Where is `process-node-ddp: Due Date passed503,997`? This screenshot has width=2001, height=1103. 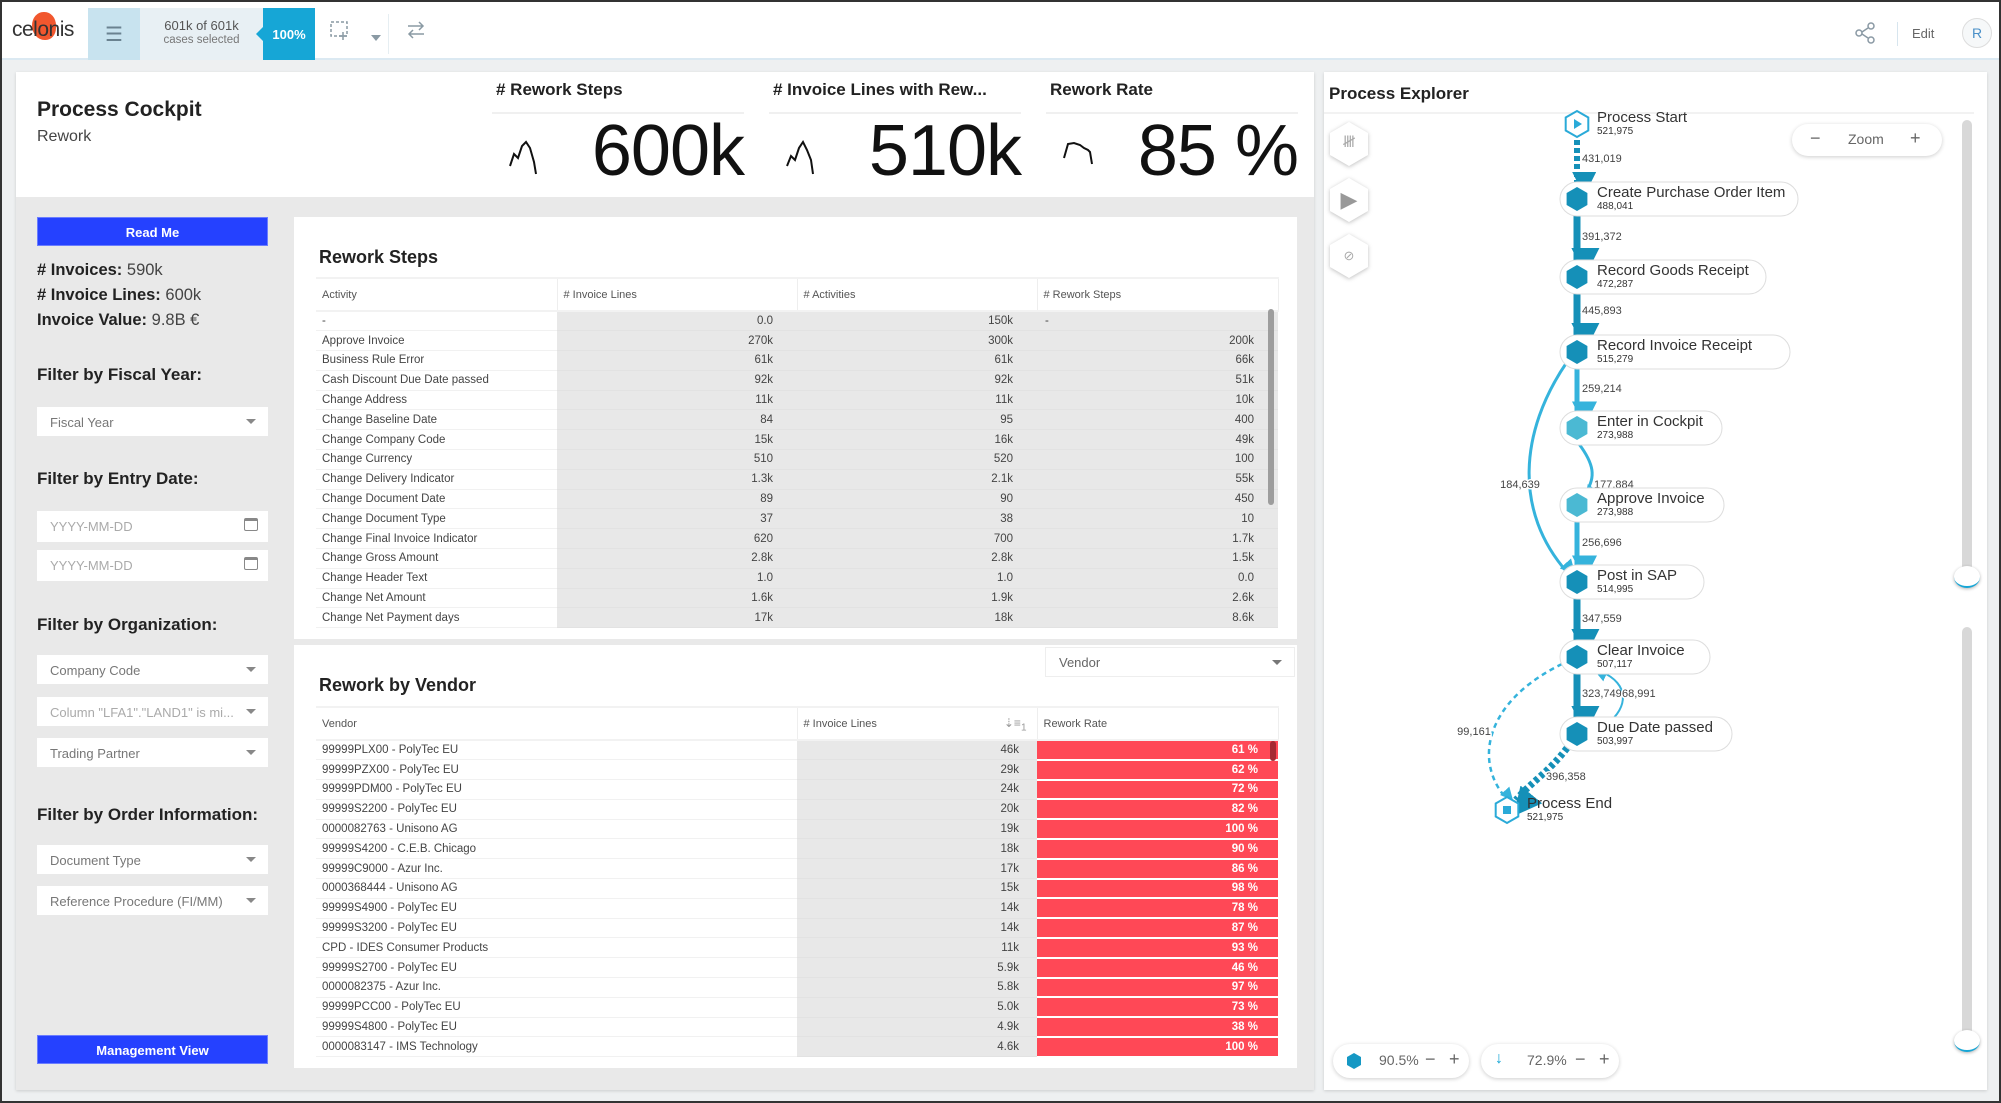
process-node-ddp: Due Date passed503,997 is located at coordinates (1646, 734).